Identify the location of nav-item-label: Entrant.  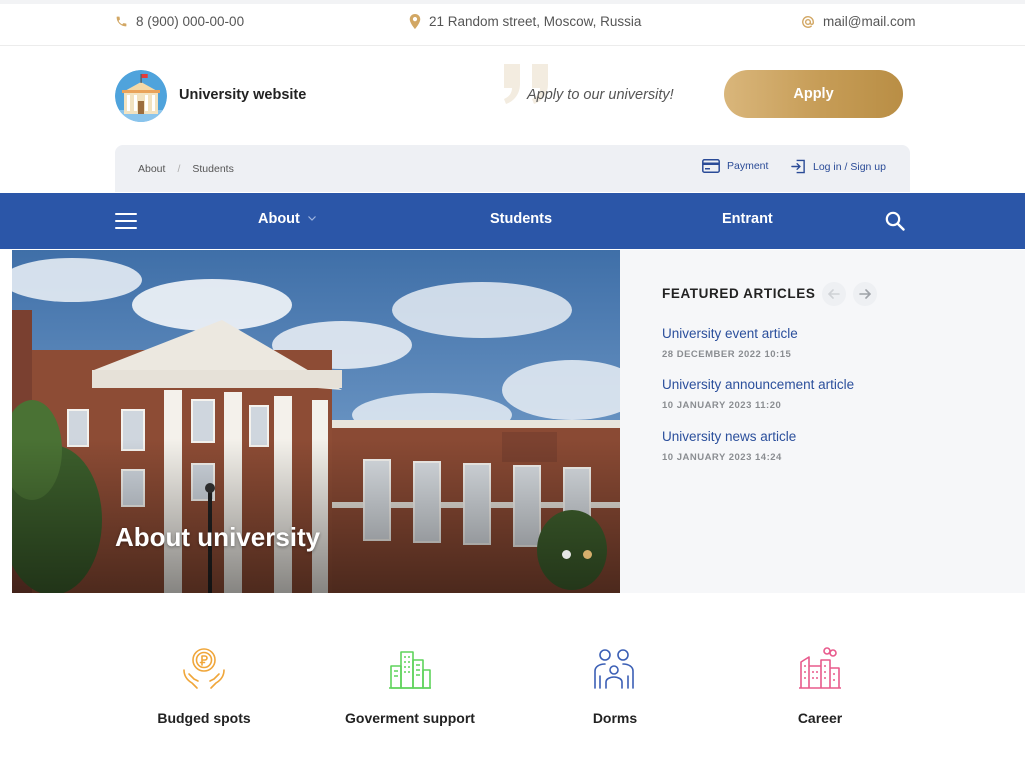
(747, 219).